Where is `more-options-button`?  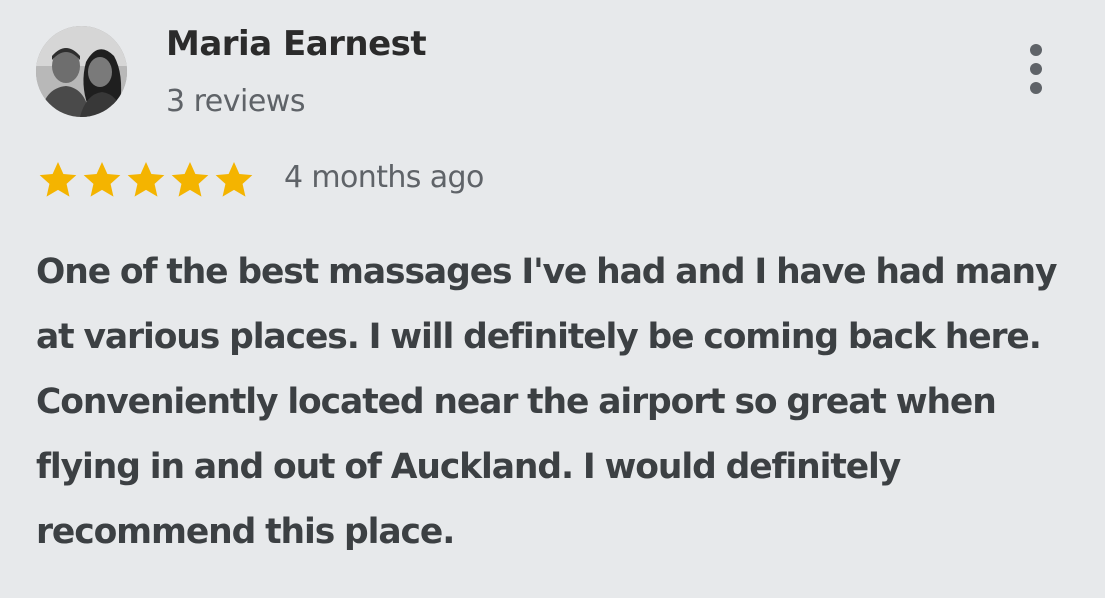 more-options-button is located at coordinates (1036, 71).